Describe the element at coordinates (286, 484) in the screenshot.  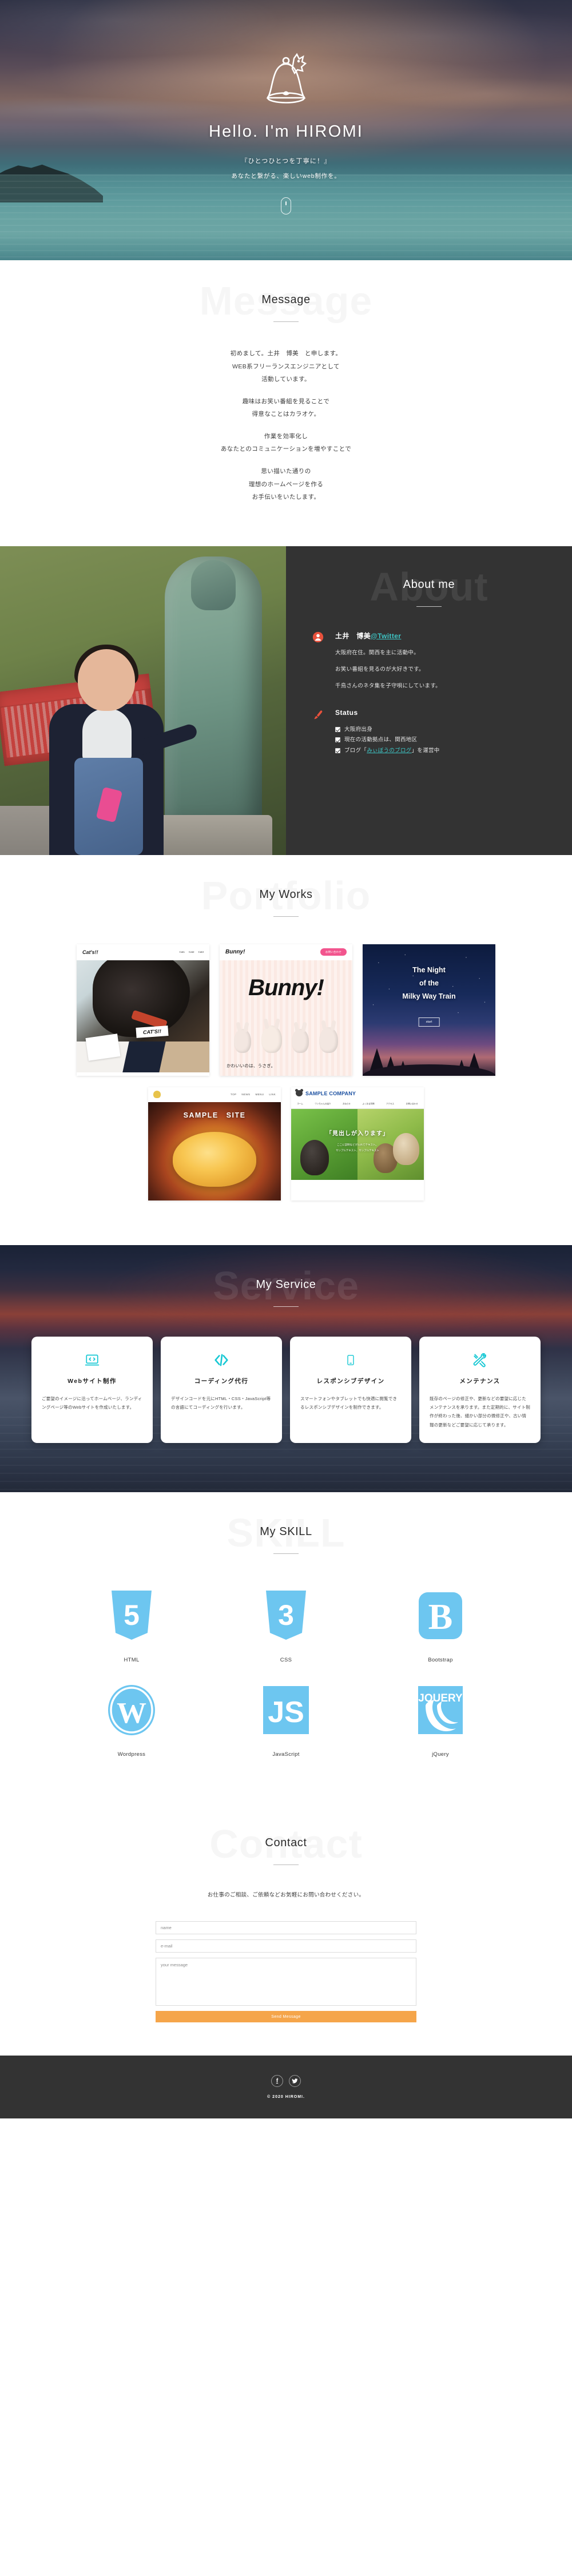
I see `message-line: 理想のホームページを作る` at that location.